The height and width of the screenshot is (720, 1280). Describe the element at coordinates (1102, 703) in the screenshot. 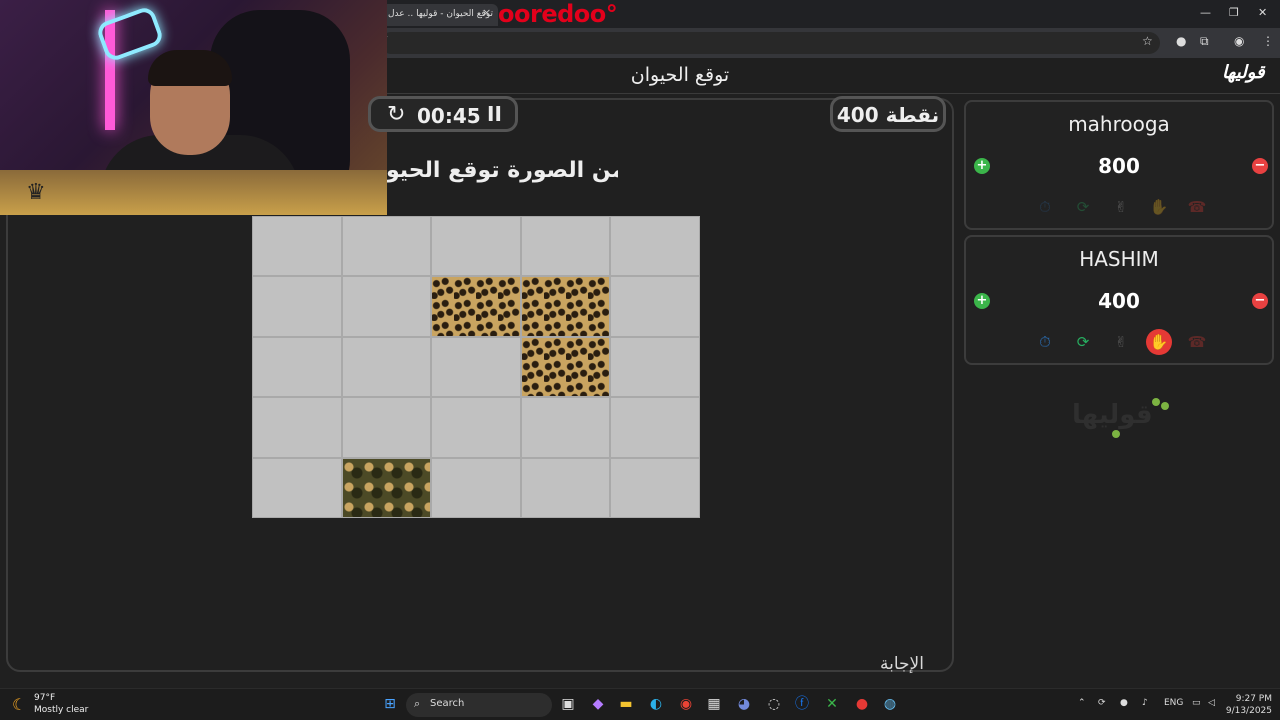

I see `tray-sync-icon: ⟳` at that location.